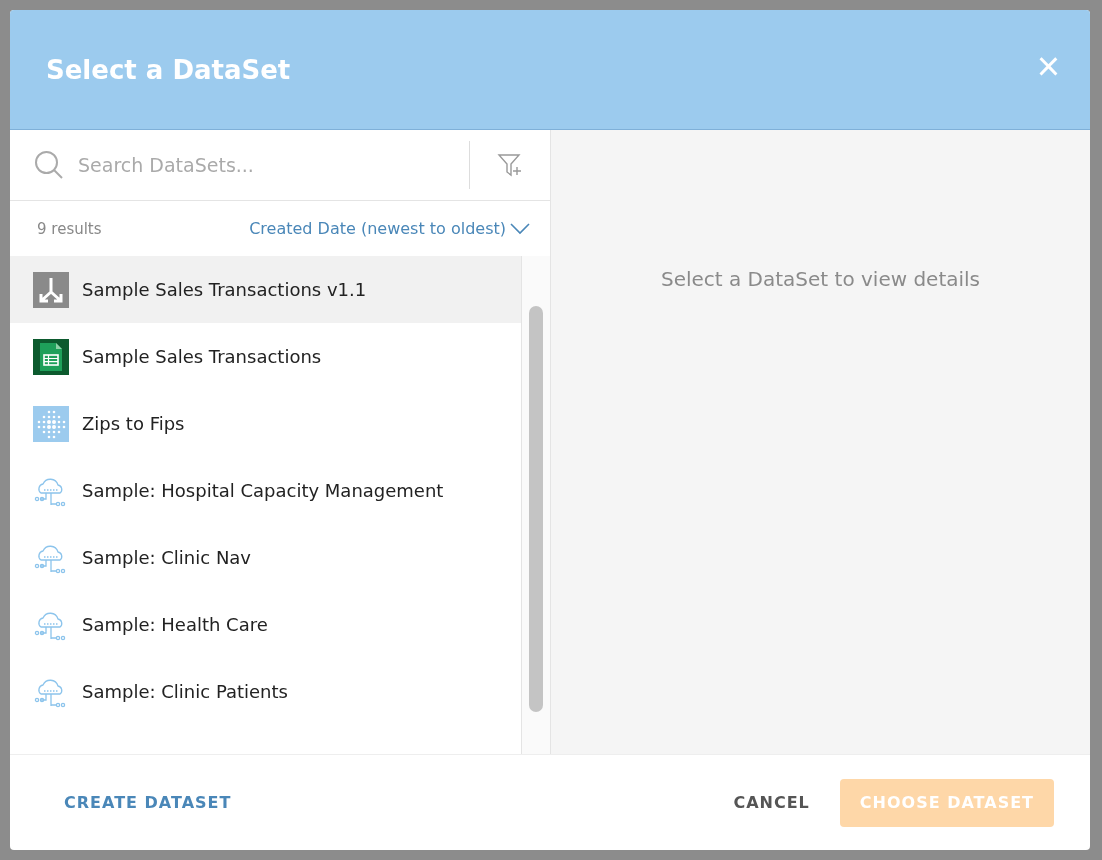  Describe the element at coordinates (265, 289) in the screenshot. I see `dataset-item: Sample Sales Transactions v1.1` at that location.